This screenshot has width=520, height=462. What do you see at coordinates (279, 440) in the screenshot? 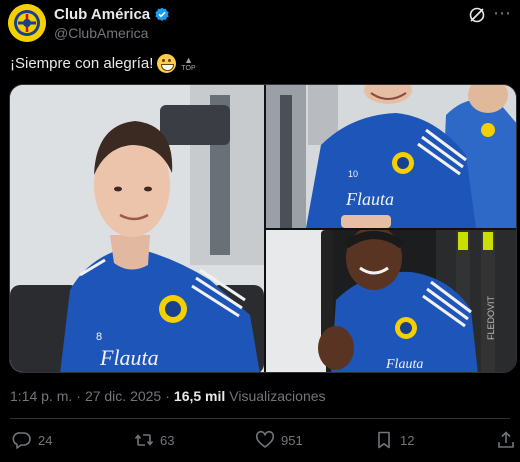
I see `like-button: 951` at bounding box center [279, 440].